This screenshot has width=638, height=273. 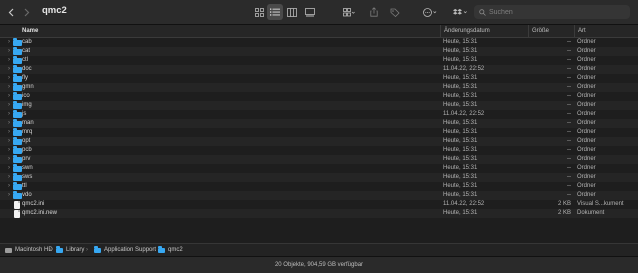 What do you see at coordinates (125, 250) in the screenshot?
I see `path-item-application-support: Application Support` at bounding box center [125, 250].